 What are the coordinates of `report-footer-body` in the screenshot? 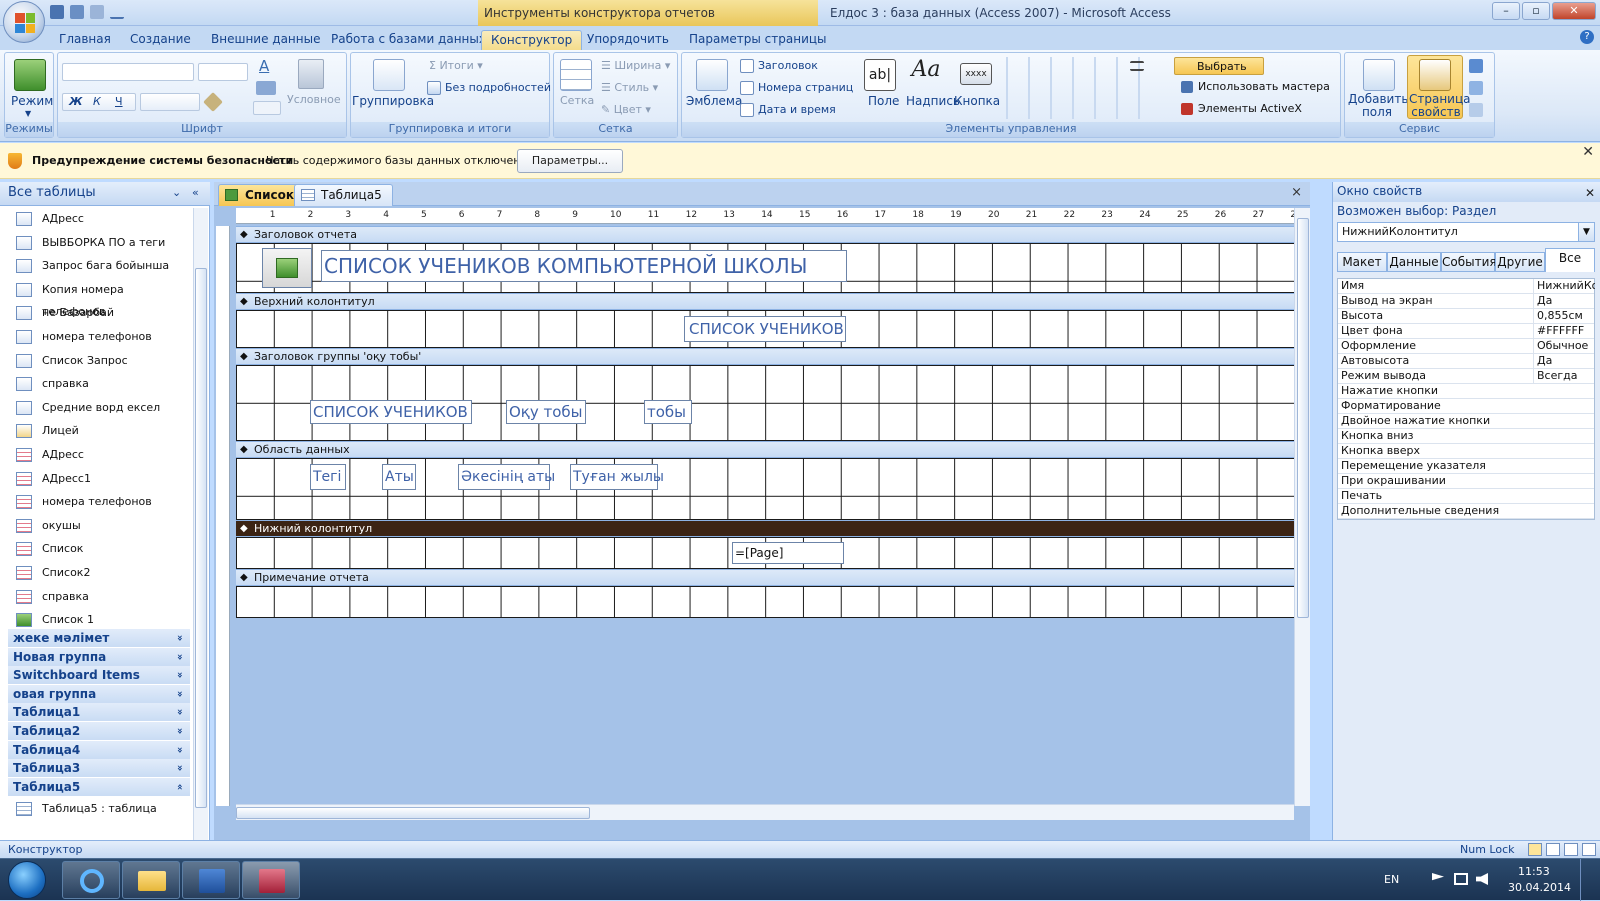 It's located at (765, 602).